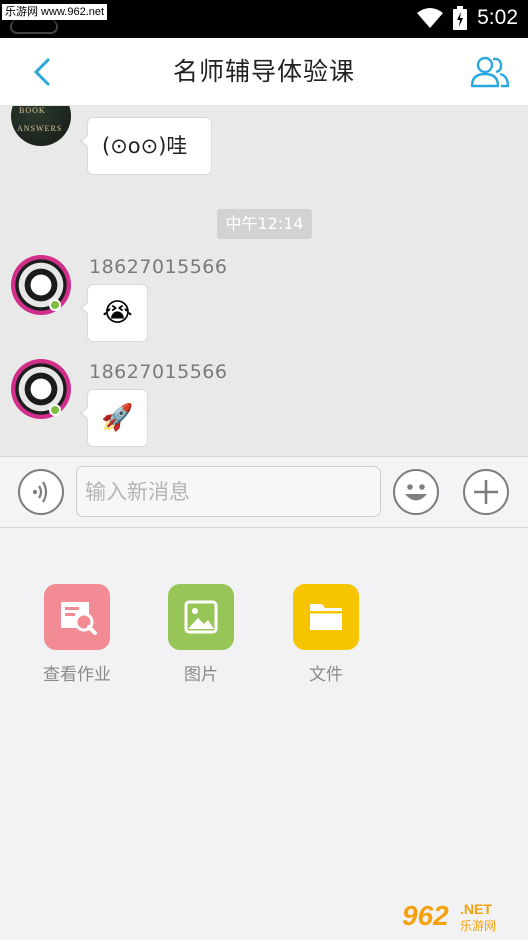  I want to click on watermark-label: 乐游网 www.962.net, so click(55, 12).